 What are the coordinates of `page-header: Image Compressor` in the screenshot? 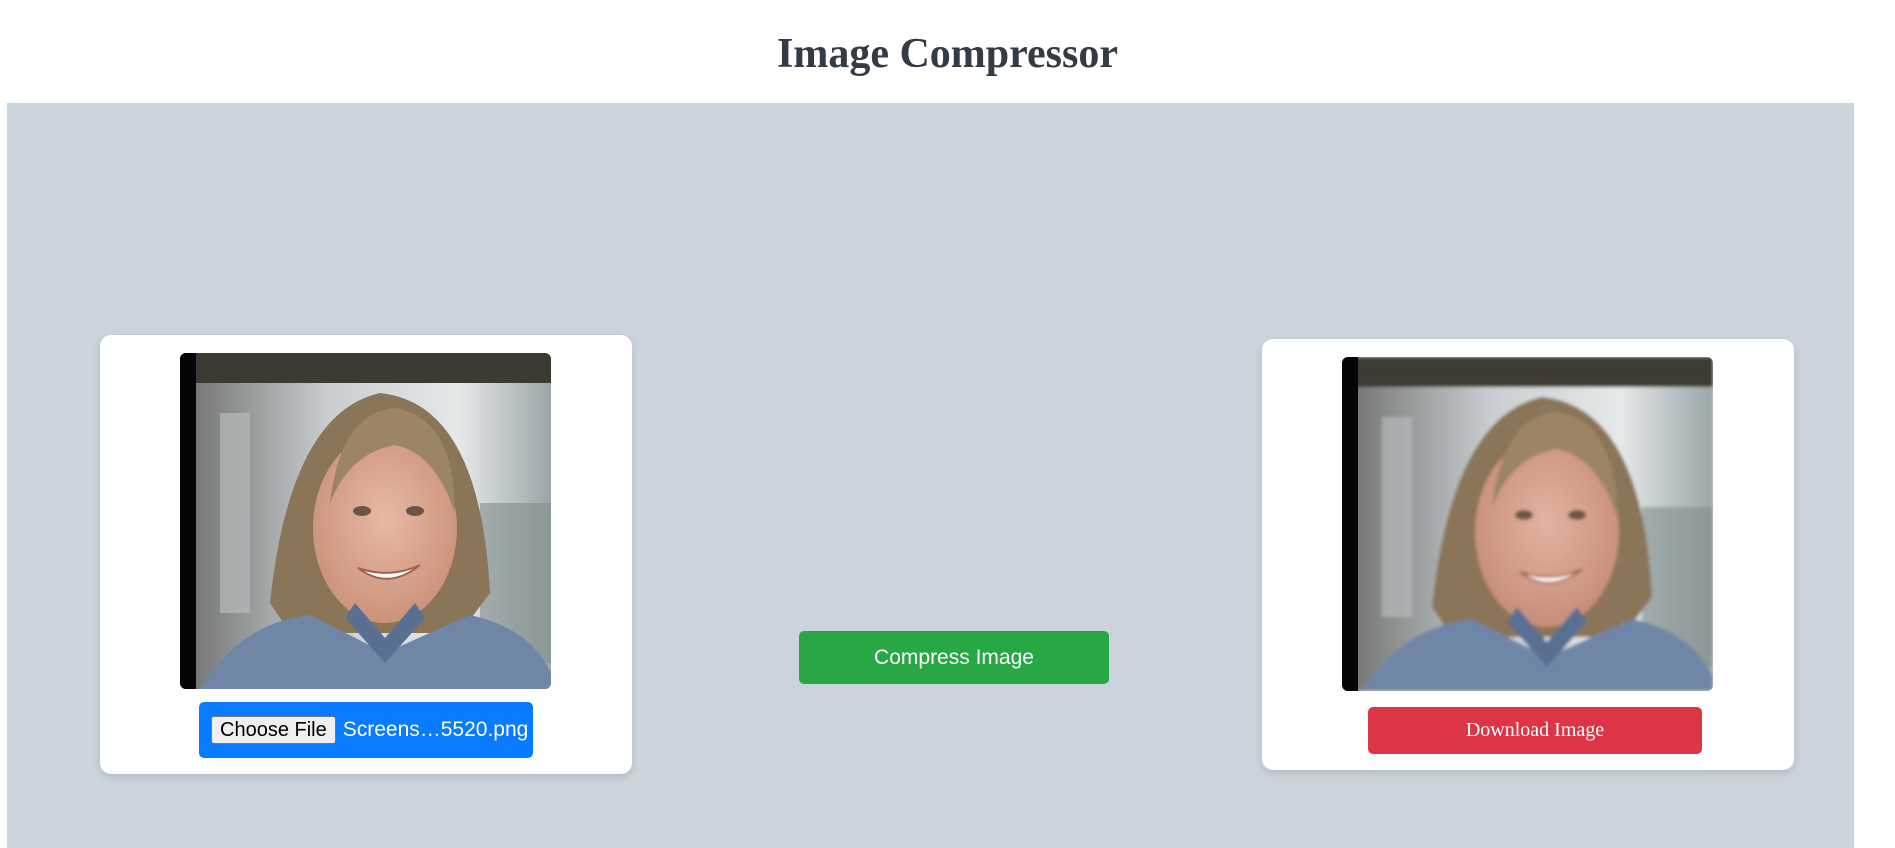 It's located at (947, 51).